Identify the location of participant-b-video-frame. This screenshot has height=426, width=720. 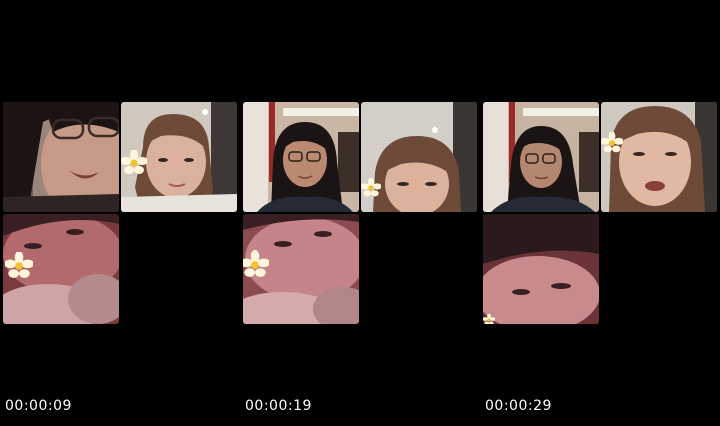
(659, 157).